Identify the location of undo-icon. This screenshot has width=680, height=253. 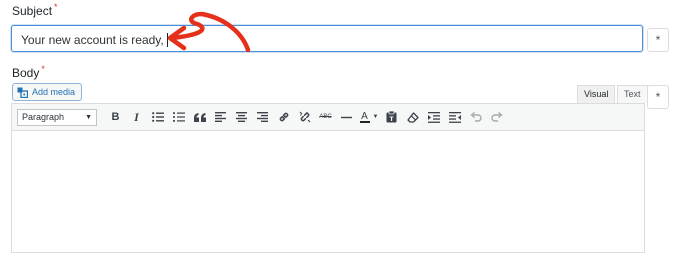
(475, 117).